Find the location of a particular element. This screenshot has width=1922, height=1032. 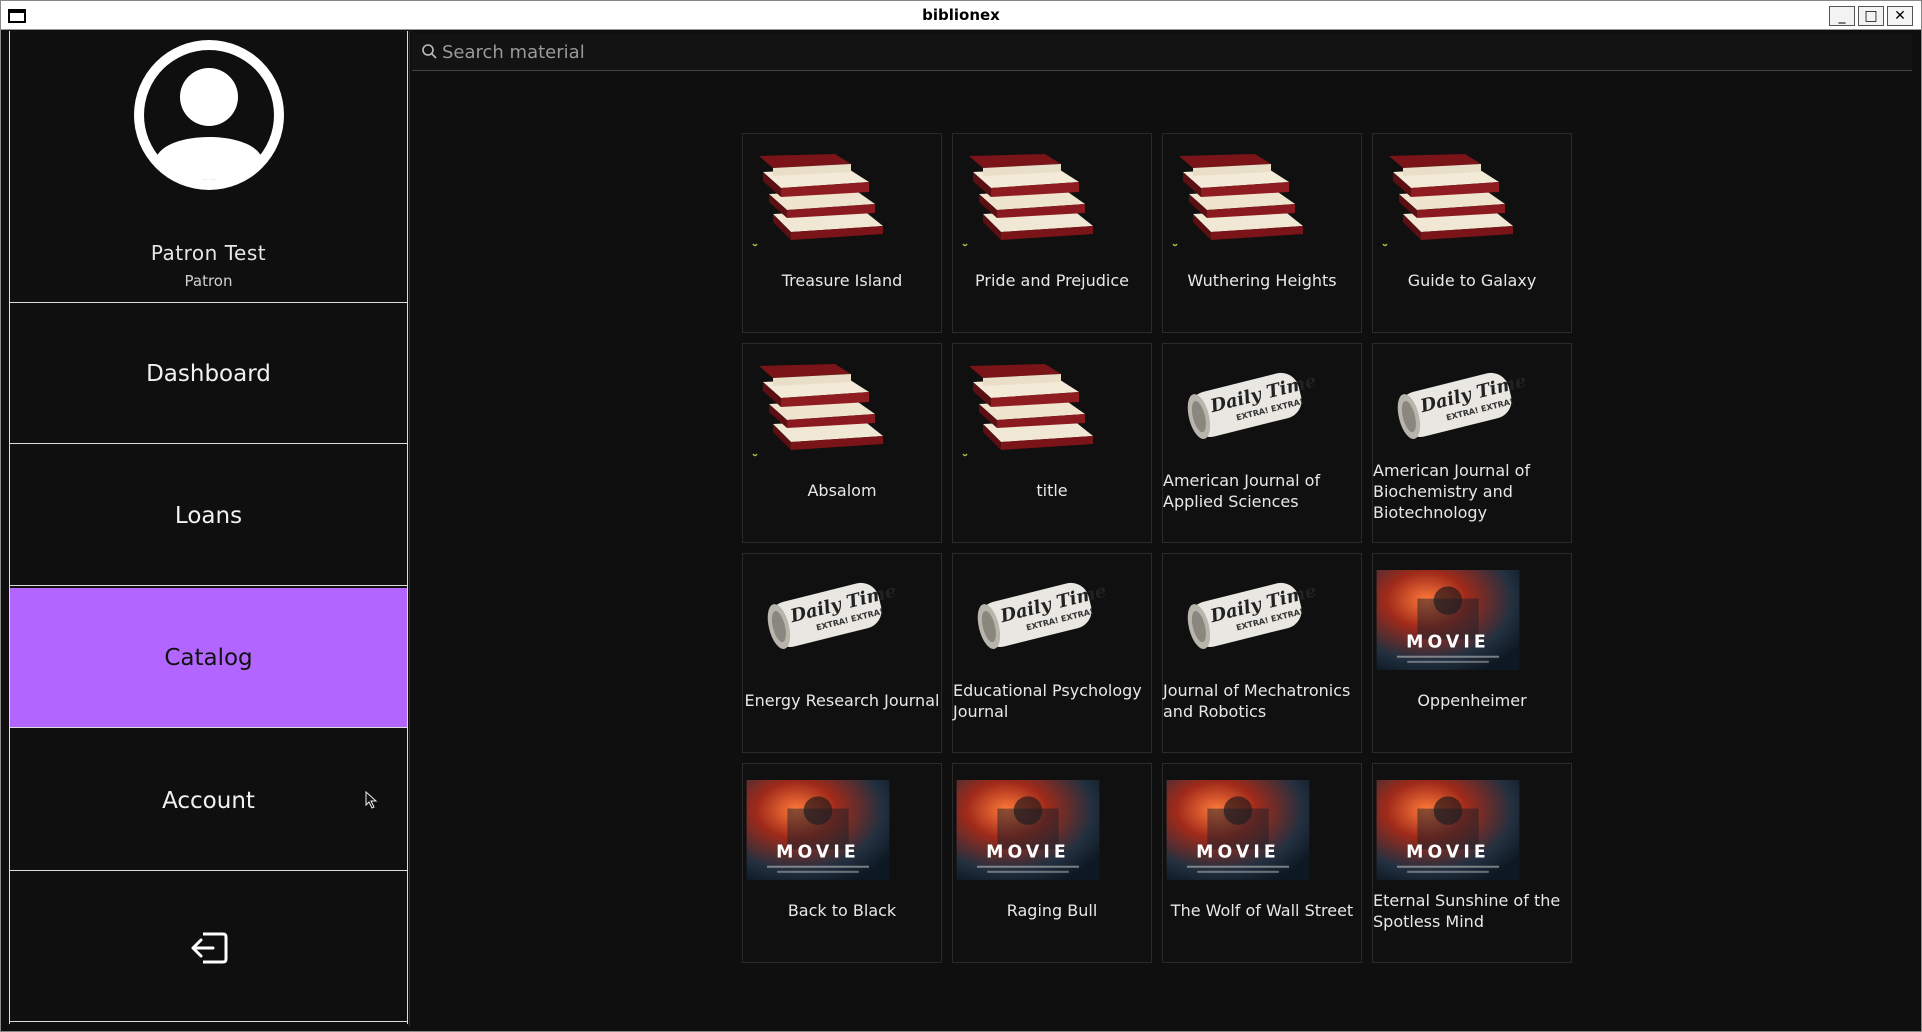

nav-dashboard: Dashboard is located at coordinates (208, 374).